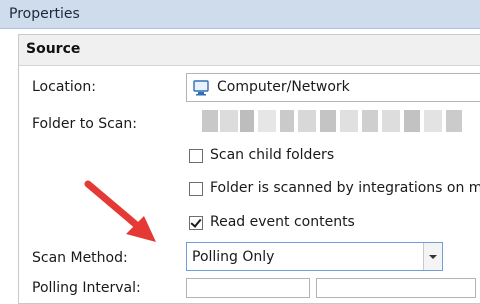  I want to click on chevron-down-icon, so click(433, 257).